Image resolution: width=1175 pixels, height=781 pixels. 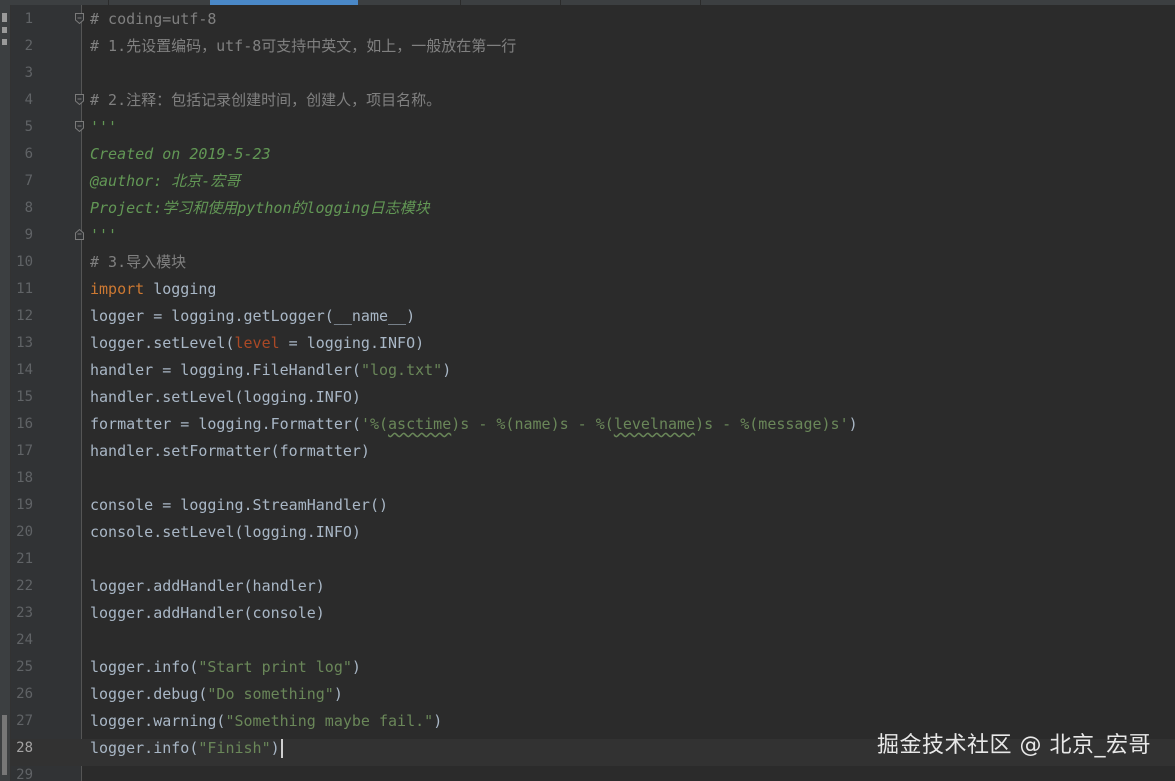 What do you see at coordinates (587, 586) in the screenshot?
I see `code-line: 22 logger.addHandler(handler)` at bounding box center [587, 586].